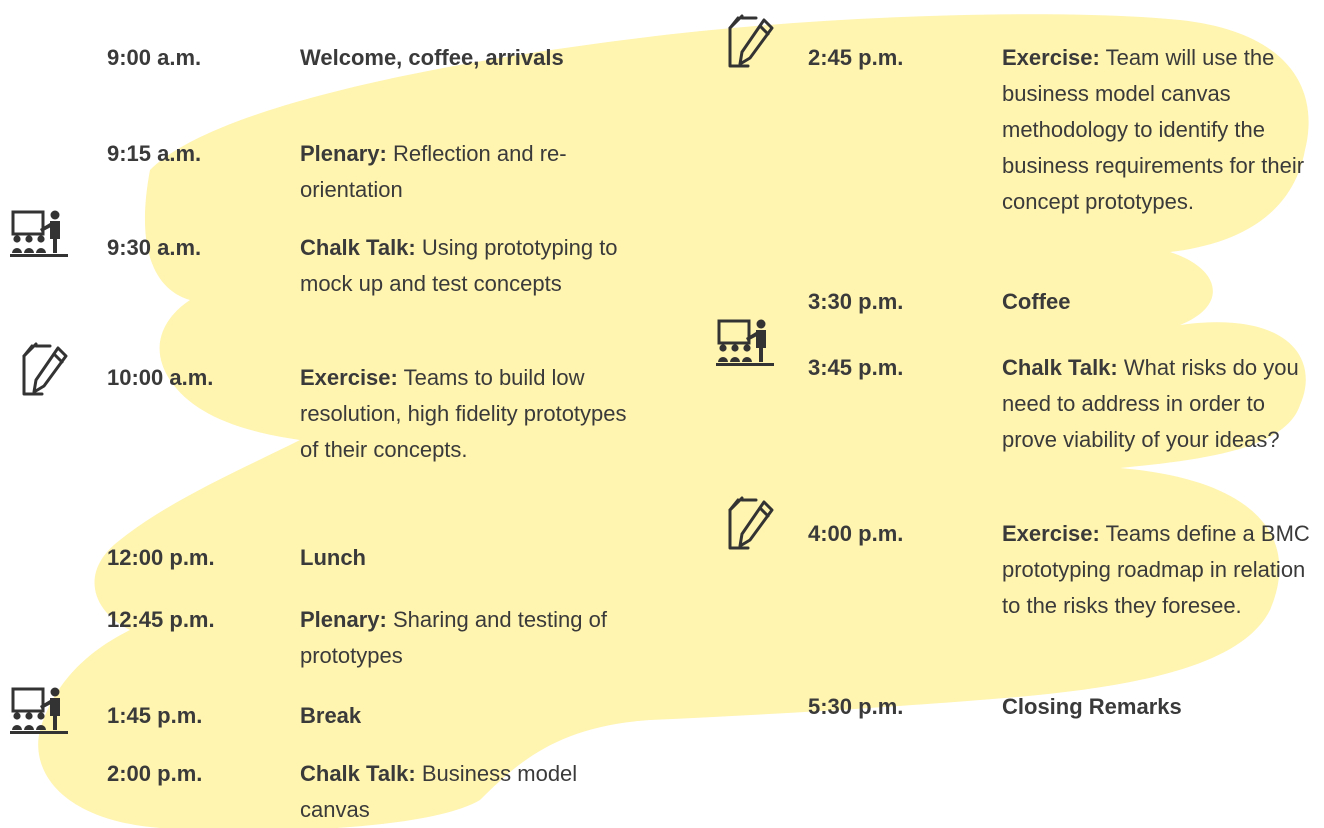 Image resolution: width=1324 pixels, height=828 pixels. Describe the element at coordinates (155, 773) in the screenshot. I see `schedule-time: 2:00 p.m.` at that location.